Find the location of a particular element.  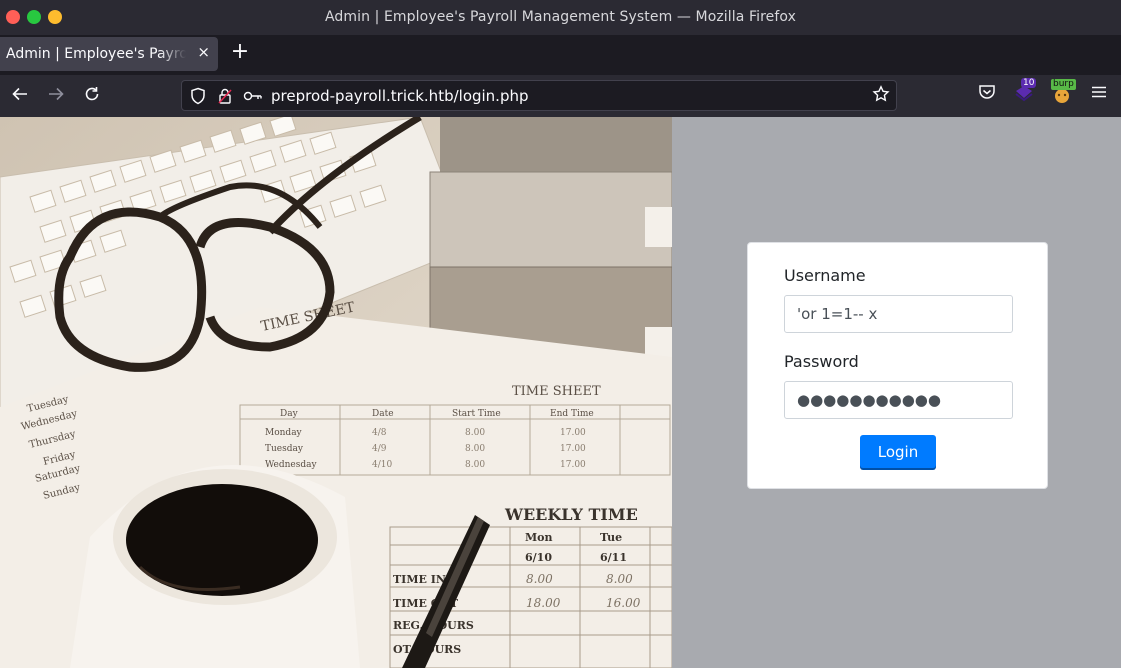

login-button: Login is located at coordinates (898, 451).